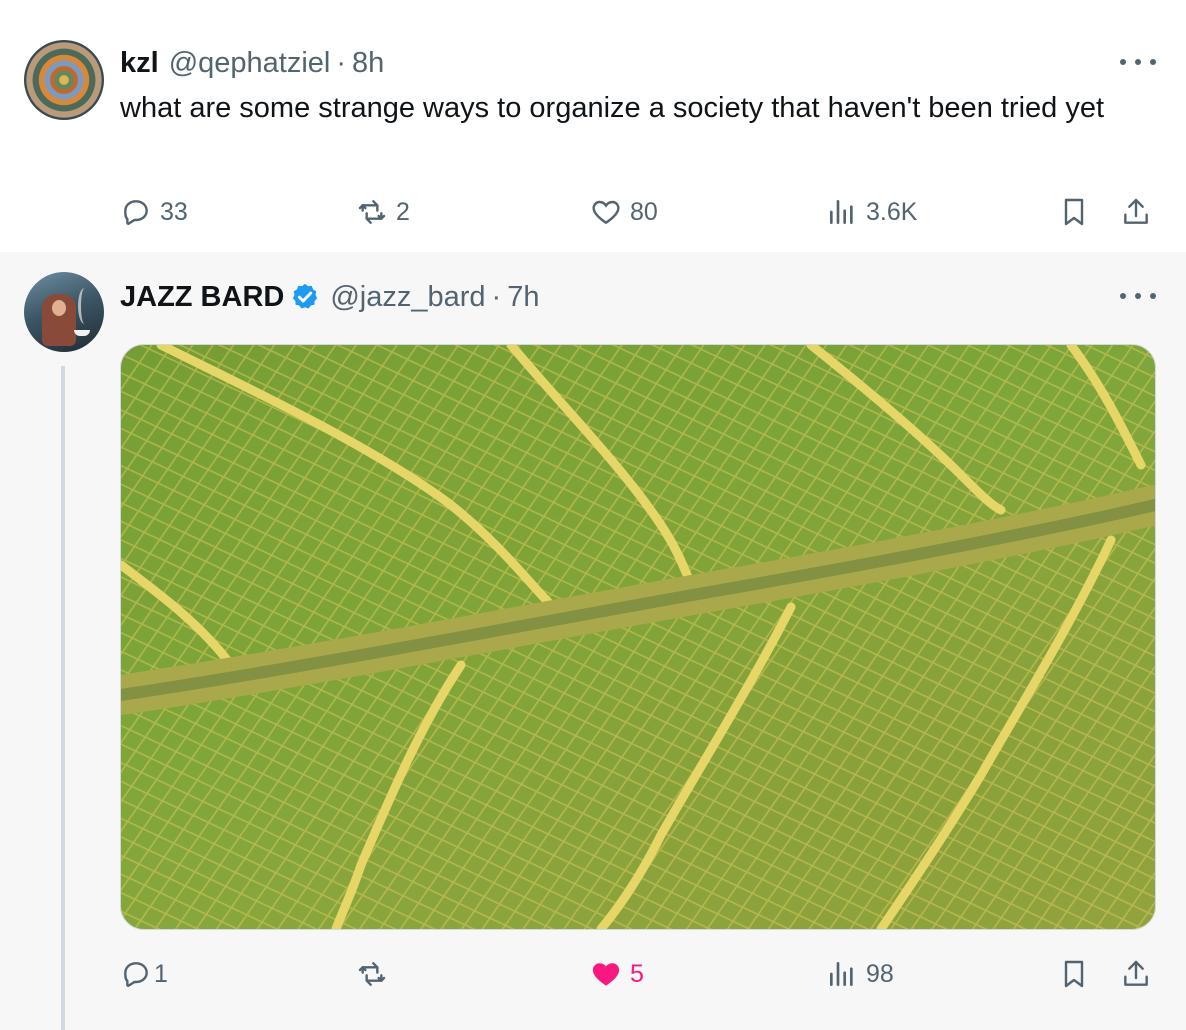 The height and width of the screenshot is (1030, 1186). Describe the element at coordinates (860, 974) in the screenshot. I see `views-button: 98` at that location.